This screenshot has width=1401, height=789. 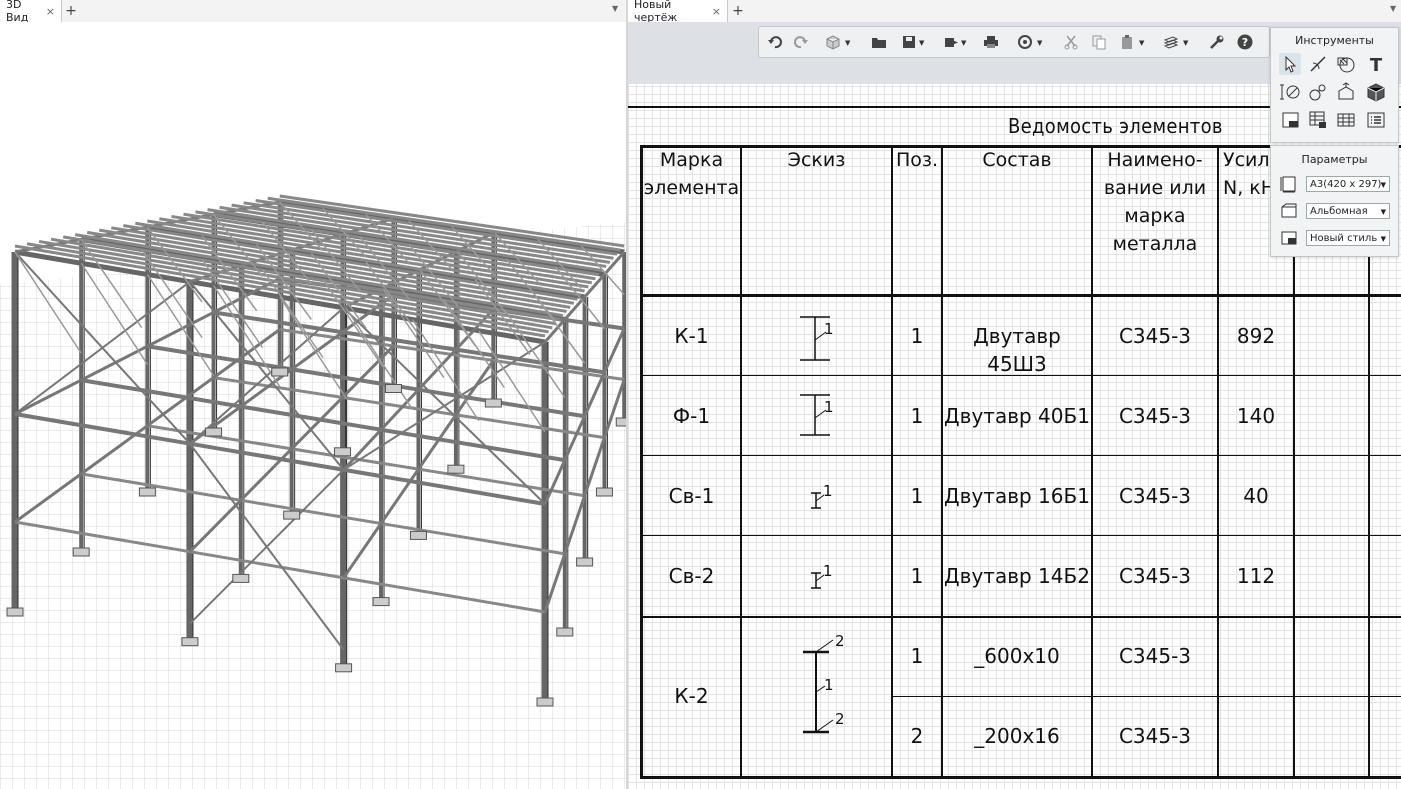 I want to click on style-icon, so click(x=1289, y=238).